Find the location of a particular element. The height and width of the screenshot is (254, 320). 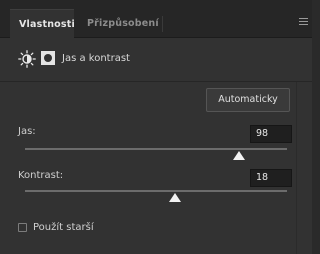

panel-scroll-divider is located at coordinates (296, 168).